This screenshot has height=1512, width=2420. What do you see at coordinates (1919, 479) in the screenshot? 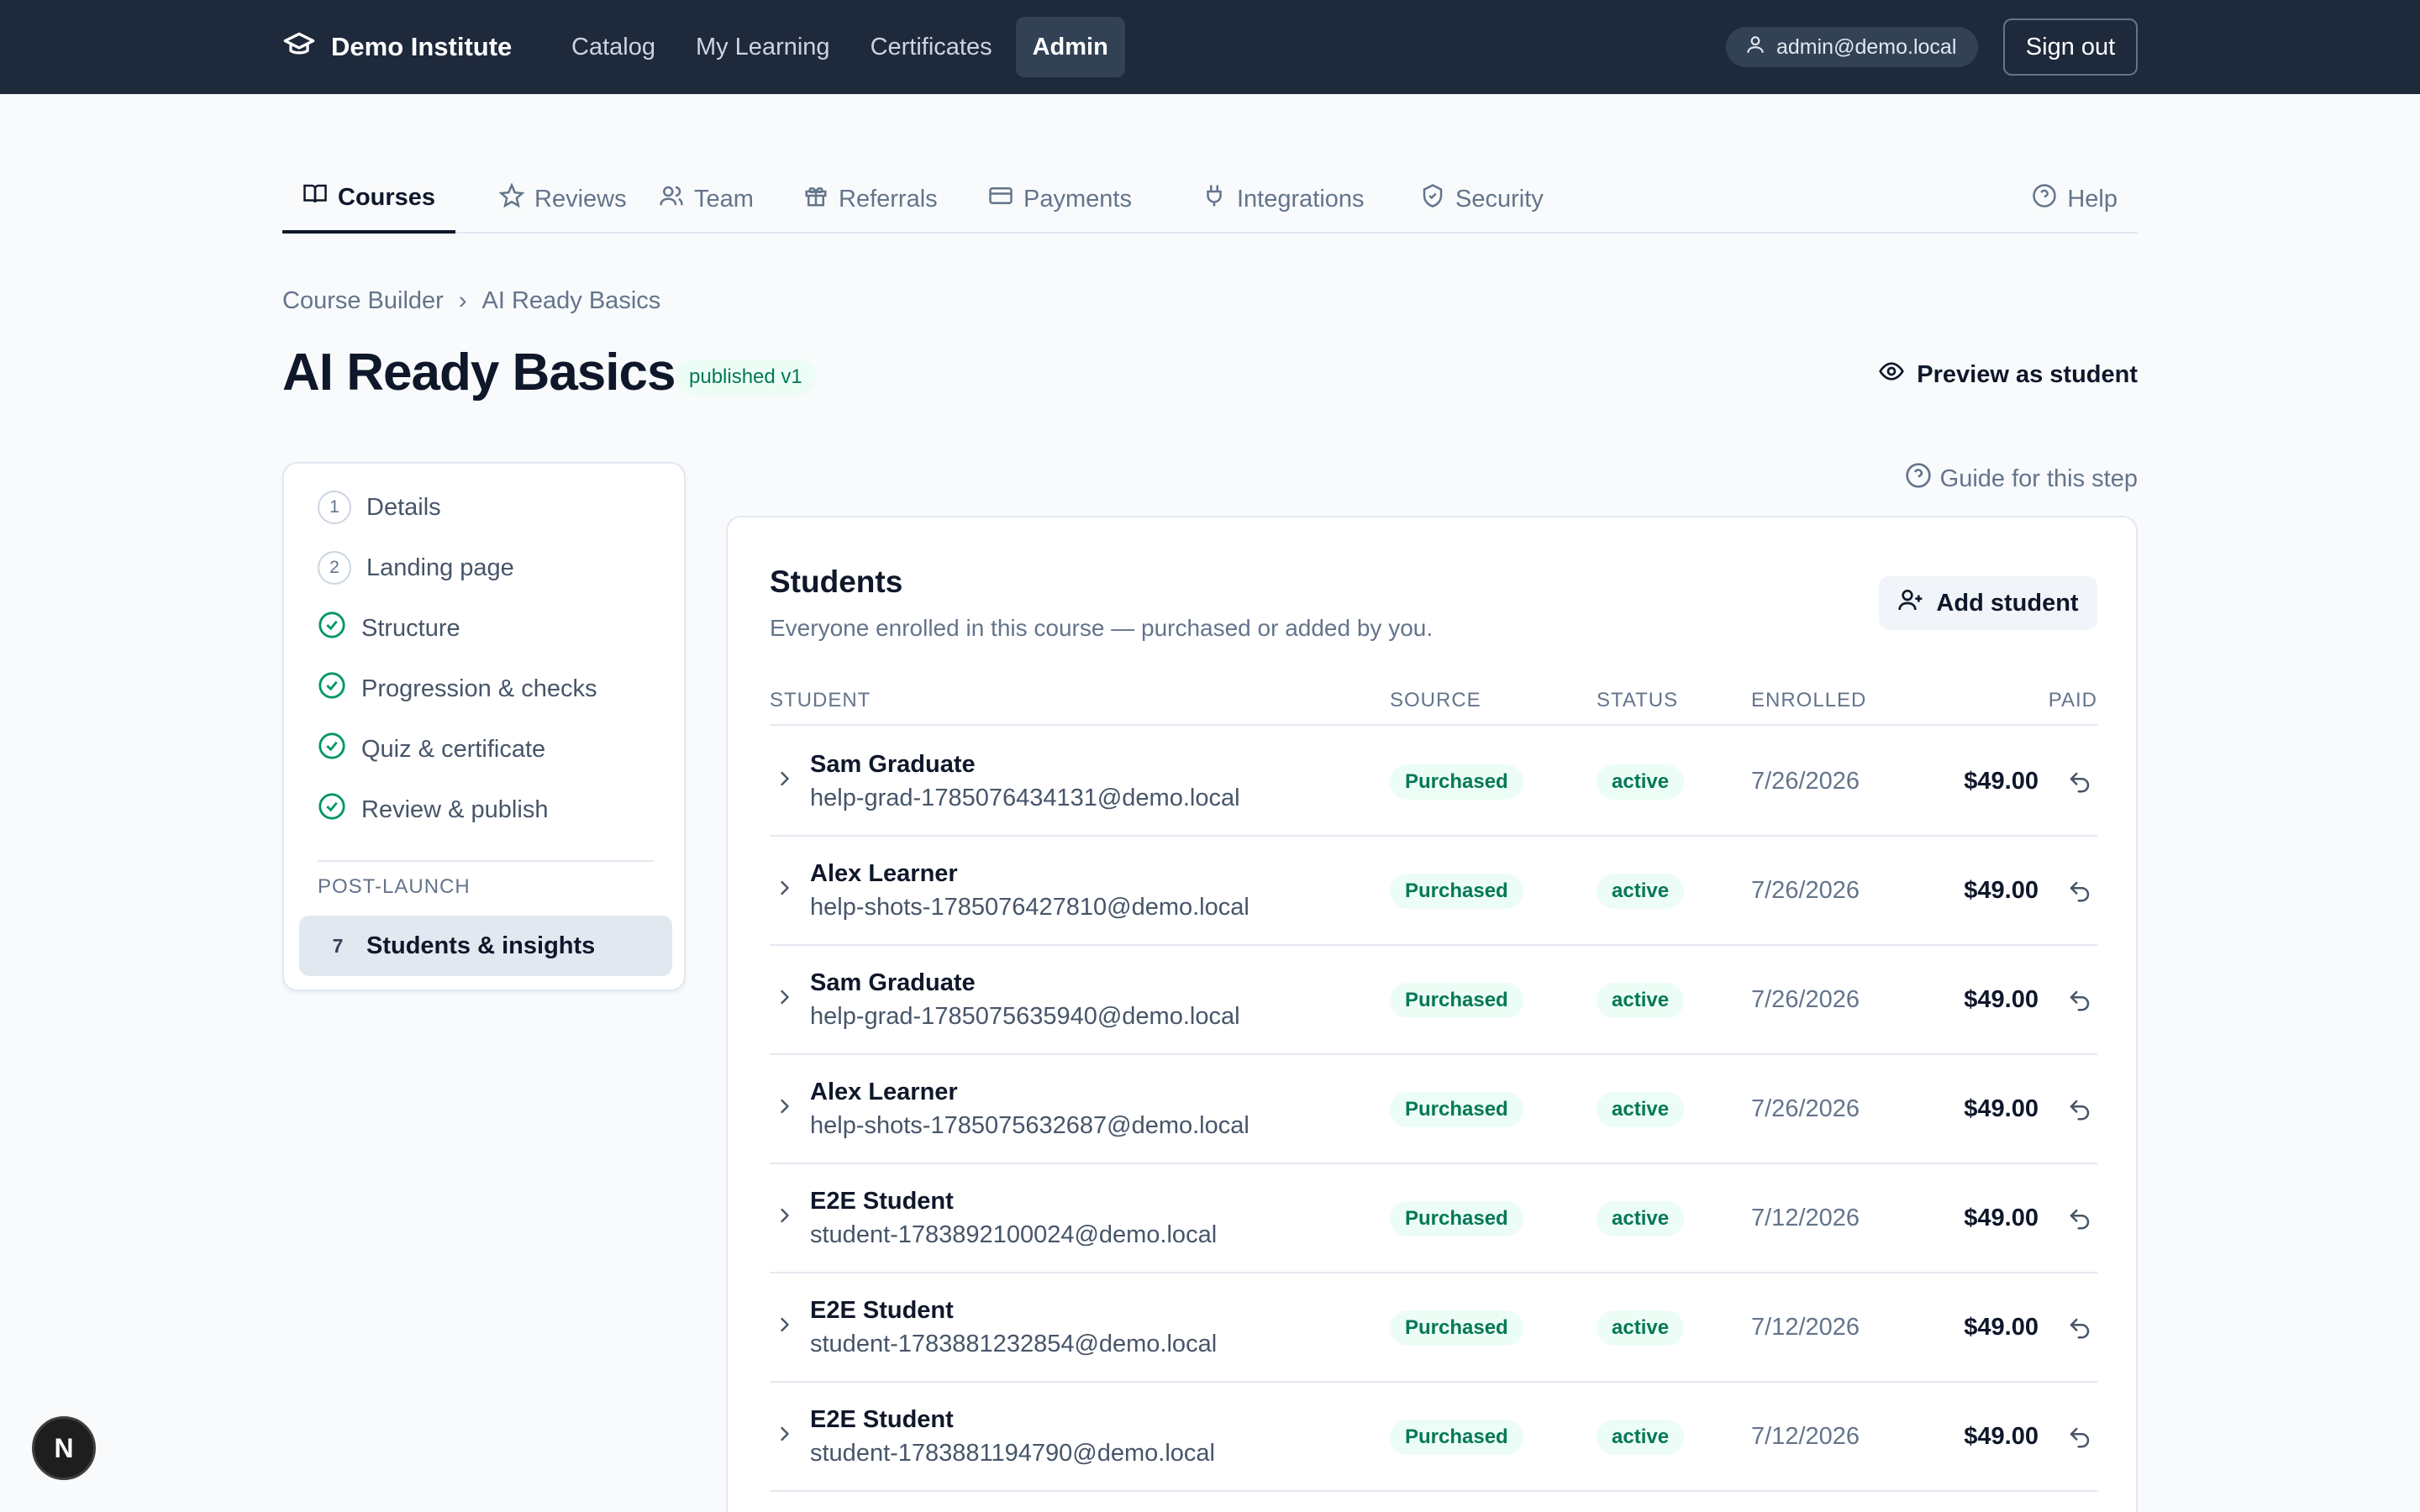
I see `help-circle-icon` at bounding box center [1919, 479].